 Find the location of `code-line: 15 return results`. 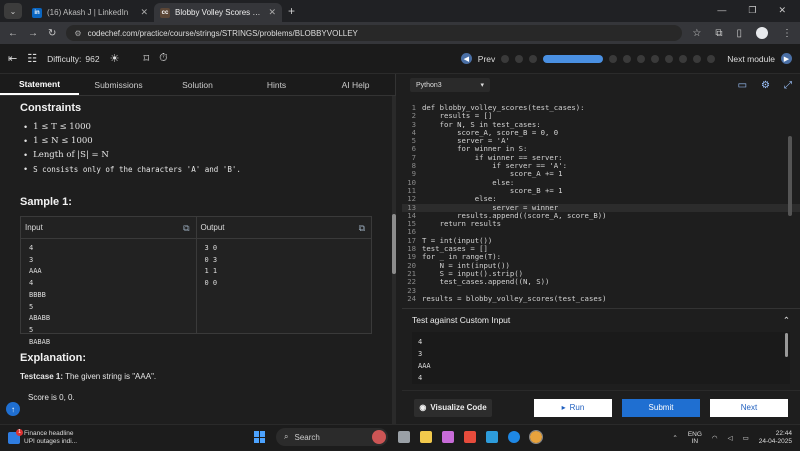

code-line: 15 return results is located at coordinates (601, 223).